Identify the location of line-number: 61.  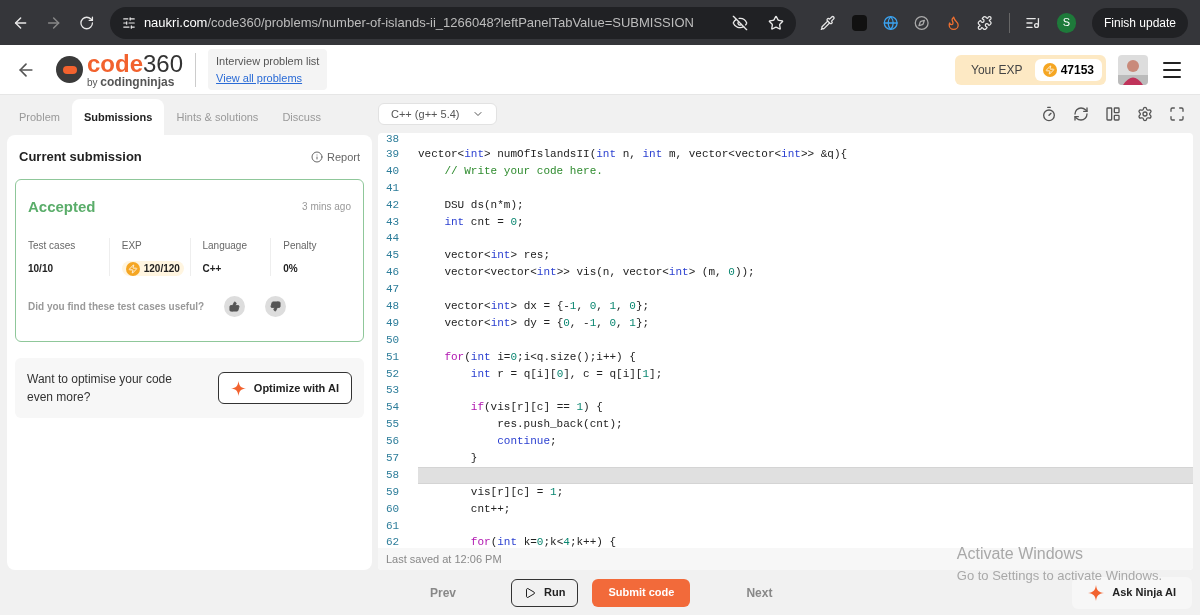
(393, 526).